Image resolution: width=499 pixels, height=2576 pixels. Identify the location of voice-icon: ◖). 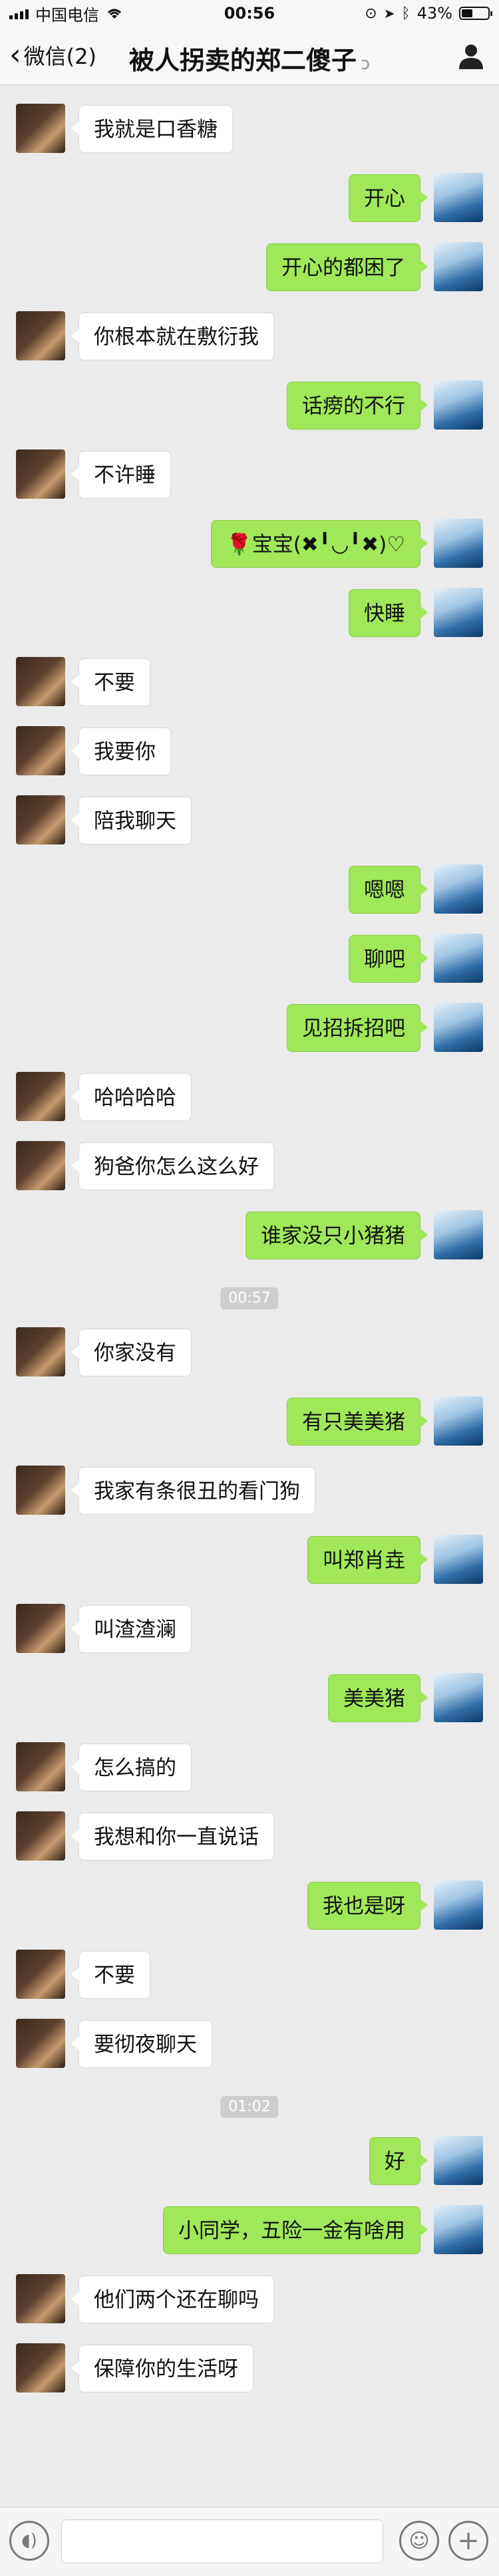
(29, 2541).